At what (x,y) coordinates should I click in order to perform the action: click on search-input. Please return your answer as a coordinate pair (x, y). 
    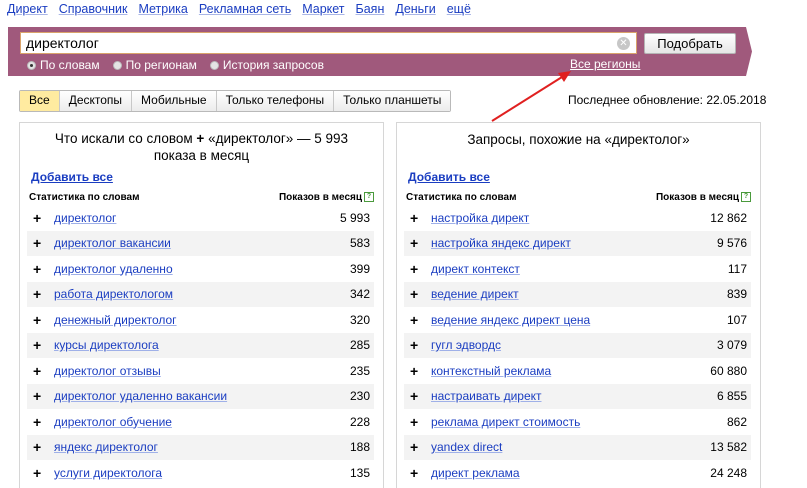
    Looking at the image, I should click on (318, 43).